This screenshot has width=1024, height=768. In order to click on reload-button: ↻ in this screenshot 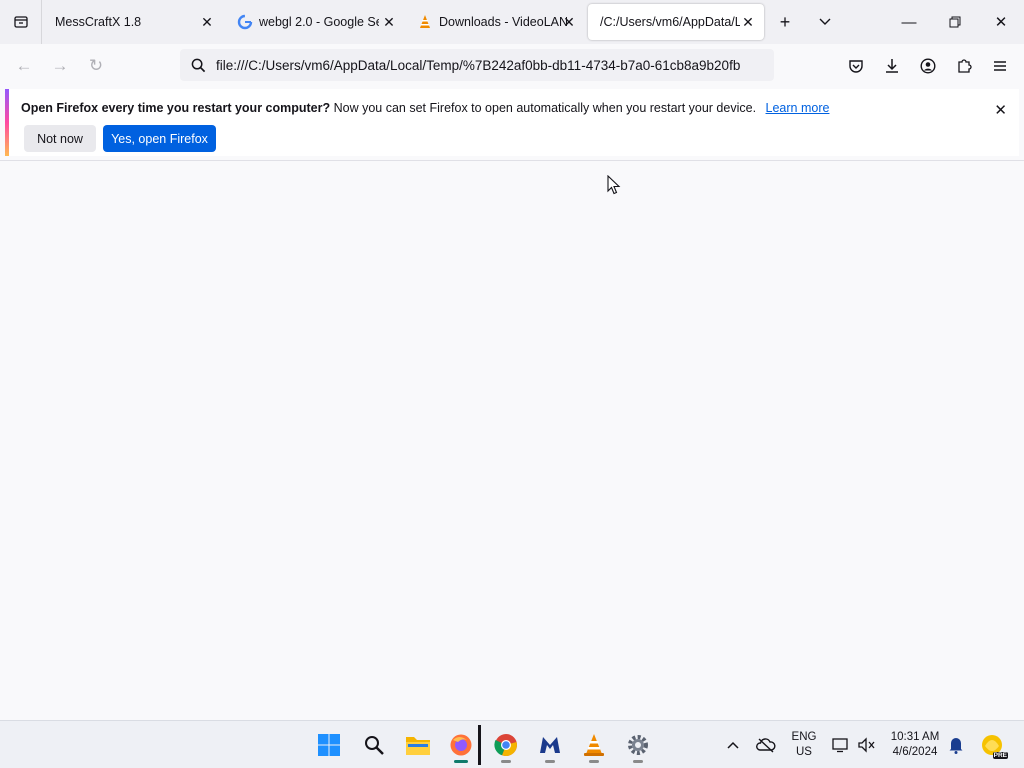, I will do `click(96, 66)`.